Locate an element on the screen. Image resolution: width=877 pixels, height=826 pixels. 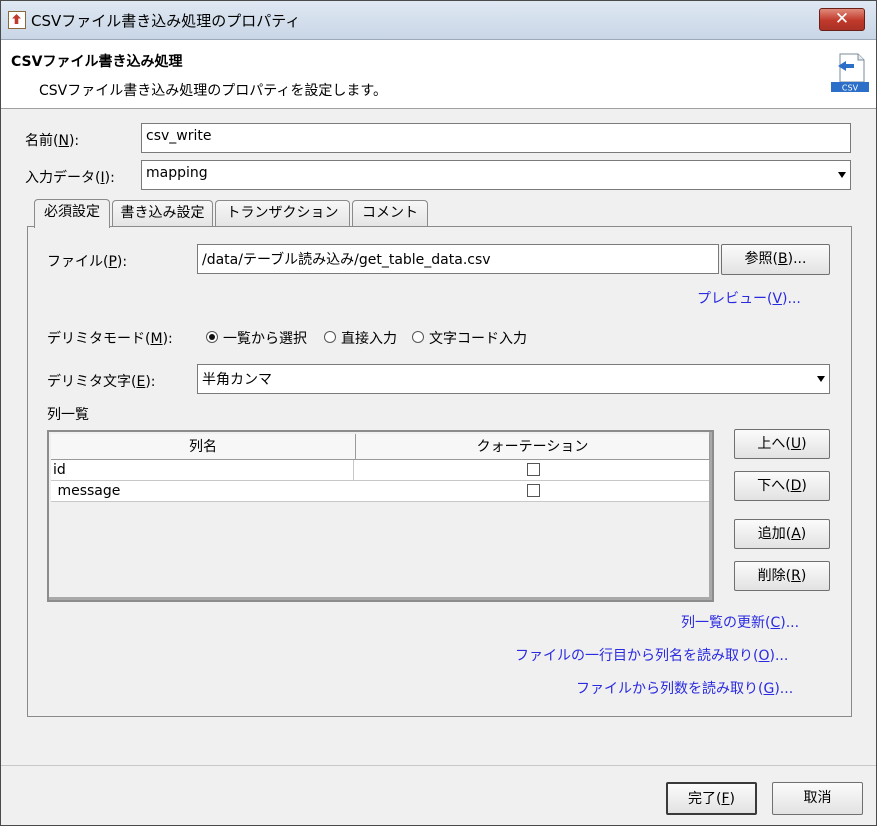
file-path-input: /data/テーブル読み込み/get_table_data.csv is located at coordinates (458, 259).